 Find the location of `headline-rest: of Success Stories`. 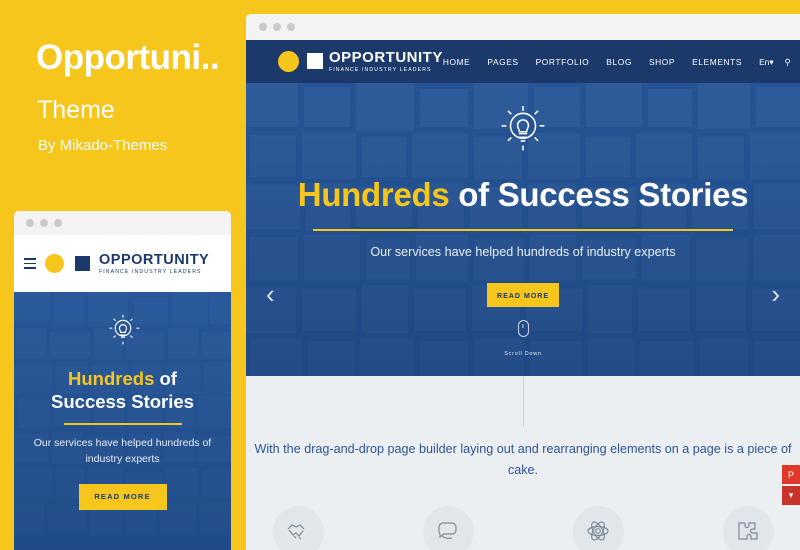

headline-rest: of Success Stories is located at coordinates (603, 194).